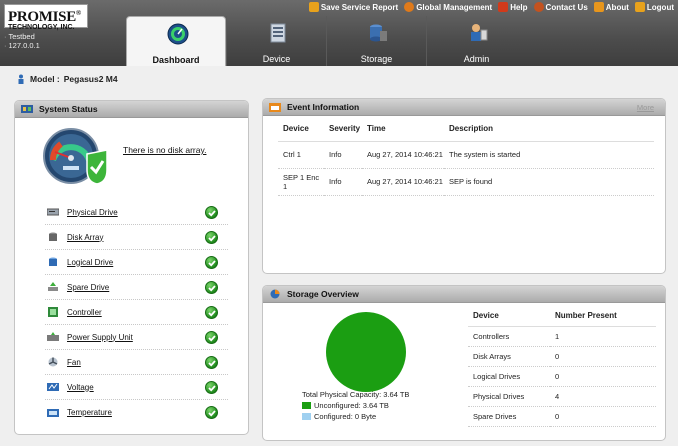 This screenshot has width=678, height=446. I want to click on no-disk-array-link: There is no disk array., so click(164, 150).